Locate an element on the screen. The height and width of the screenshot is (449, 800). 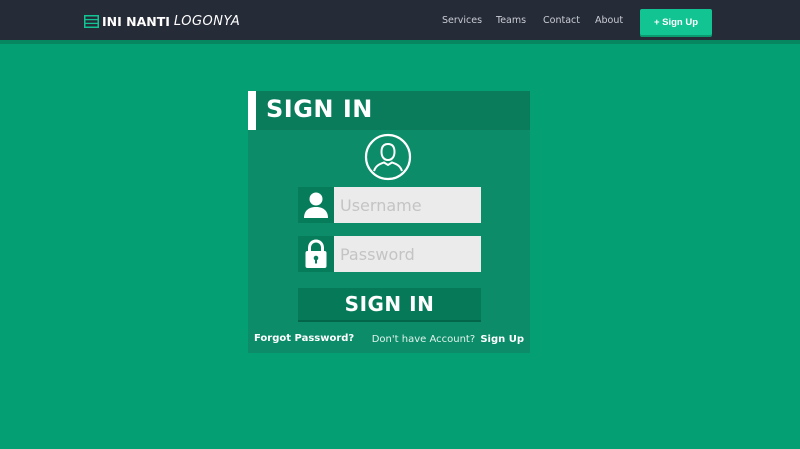
username-input is located at coordinates (407, 205).